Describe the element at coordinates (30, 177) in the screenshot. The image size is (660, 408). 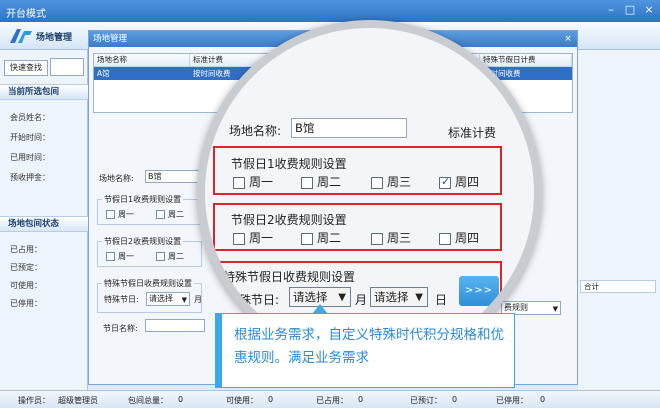
I see `deposit-label: 预收押金：` at that location.